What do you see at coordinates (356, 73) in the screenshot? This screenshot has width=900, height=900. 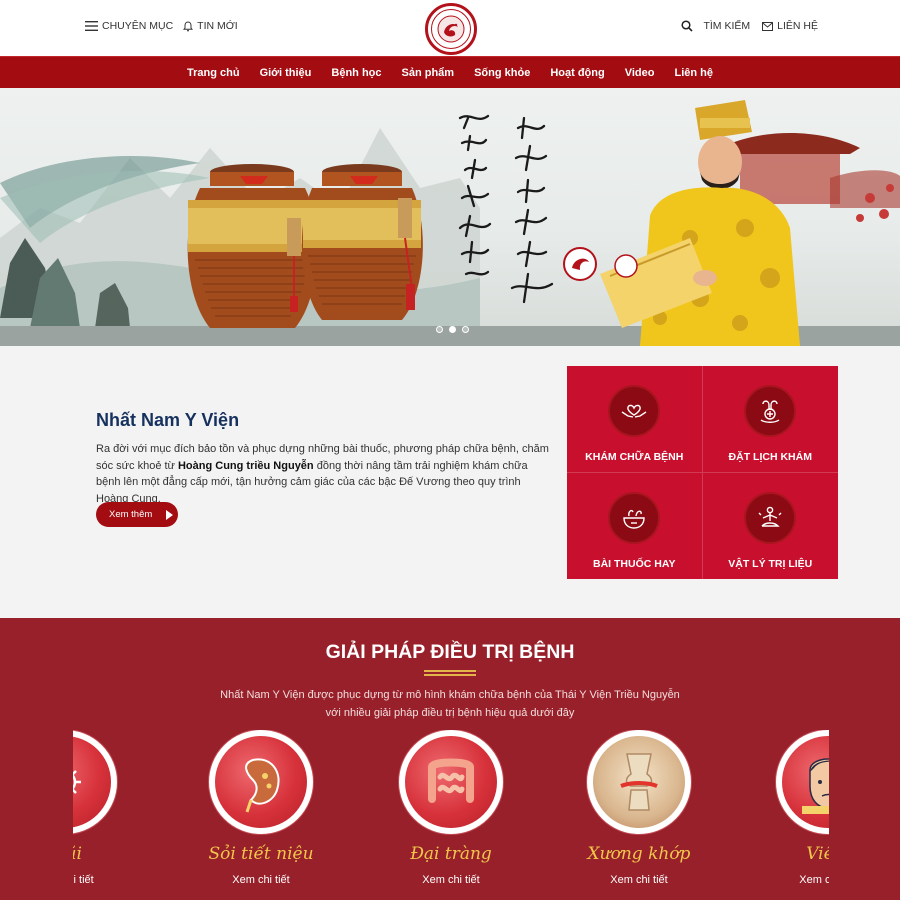 I see `nav-item-pathology: Bệnh học` at bounding box center [356, 73].